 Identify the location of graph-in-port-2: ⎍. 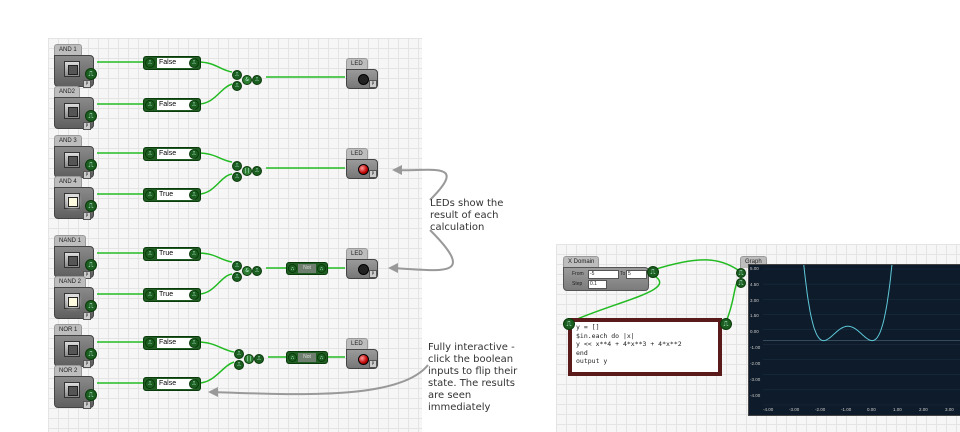
(741, 283).